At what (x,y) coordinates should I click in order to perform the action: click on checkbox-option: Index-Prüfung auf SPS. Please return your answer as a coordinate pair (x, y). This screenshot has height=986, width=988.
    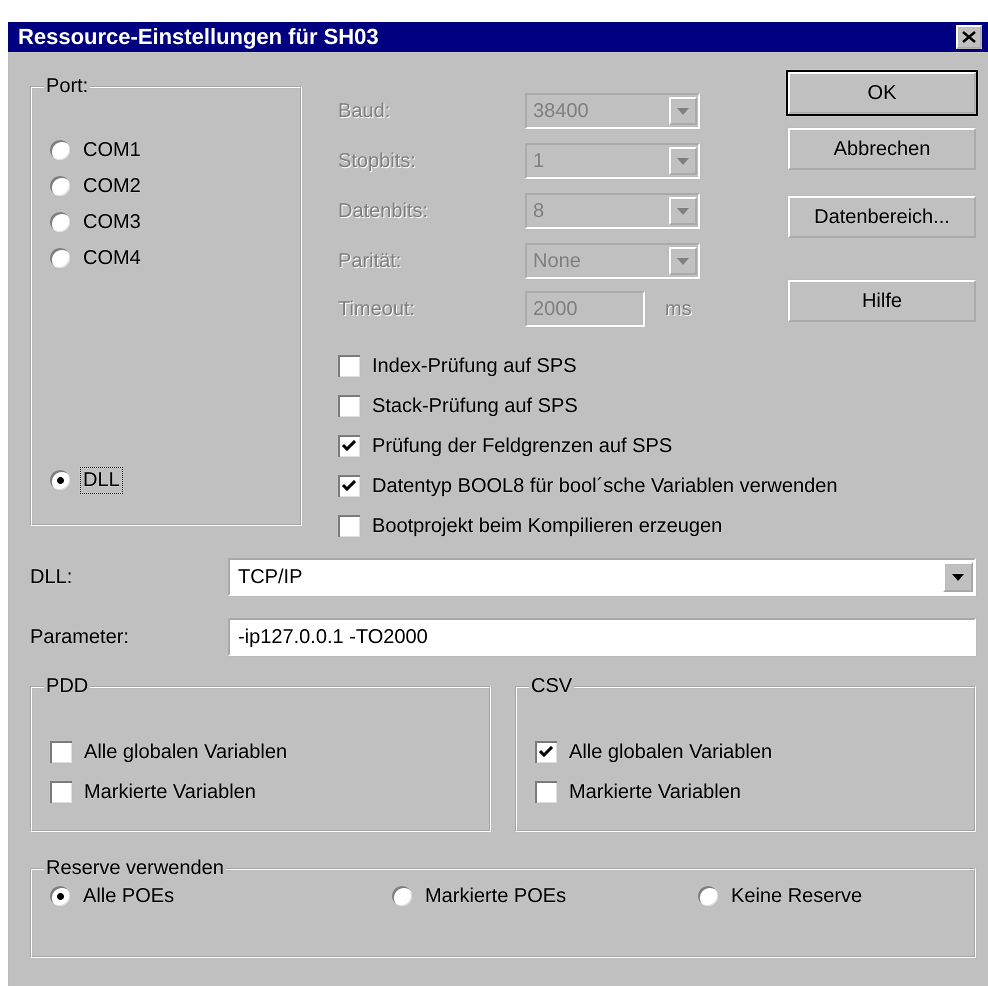
    Looking at the image, I should click on (457, 366).